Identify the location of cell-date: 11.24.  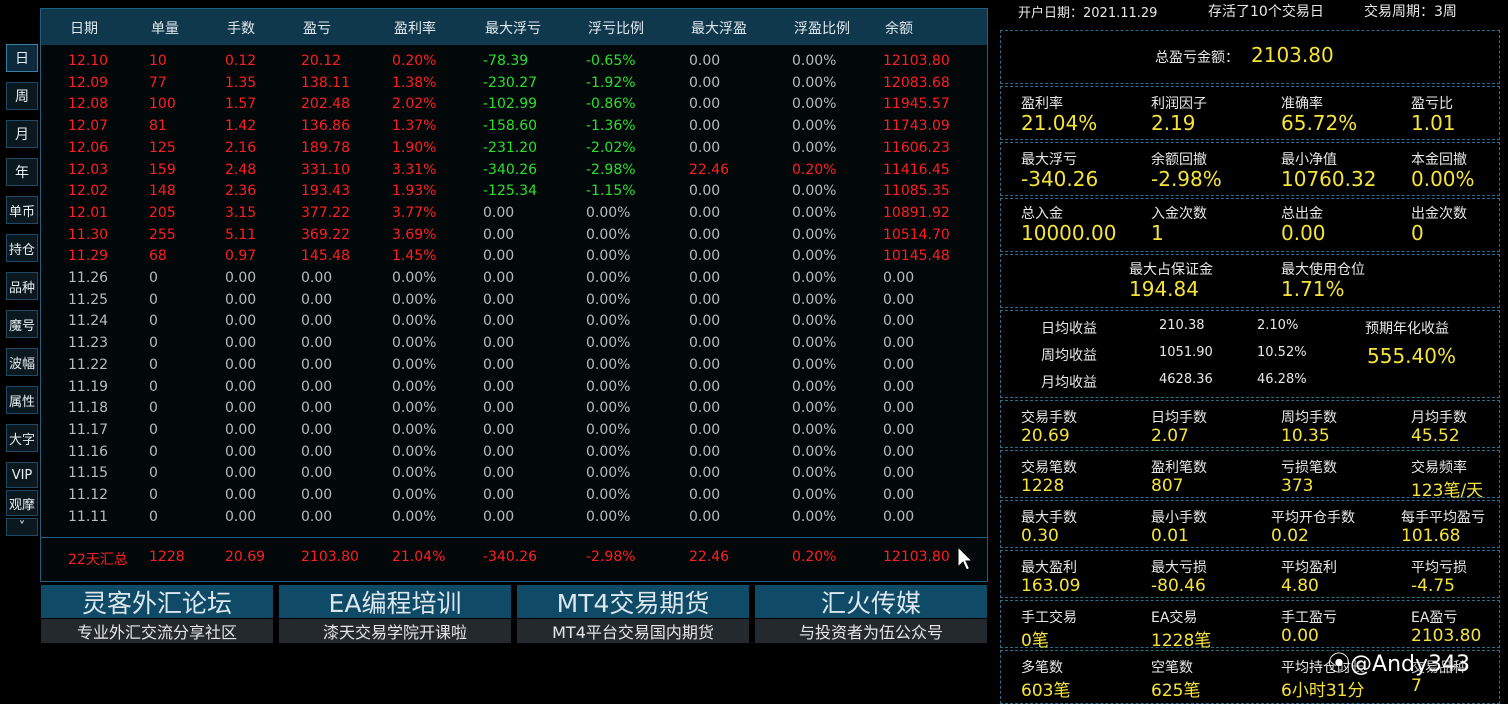
(88, 321).